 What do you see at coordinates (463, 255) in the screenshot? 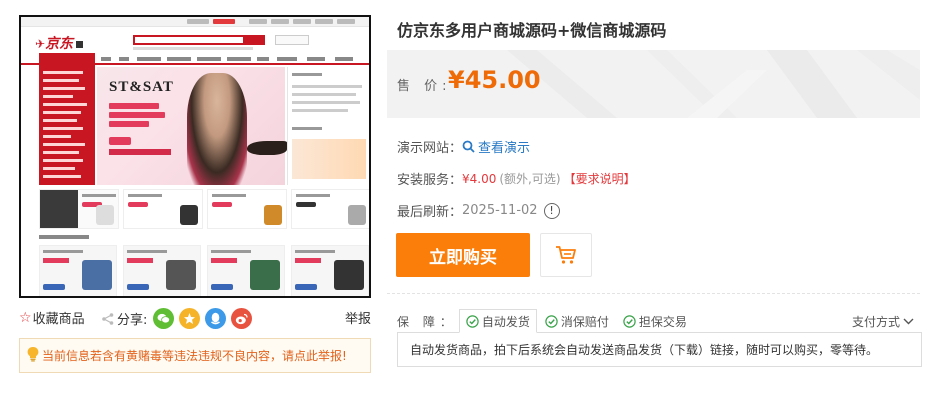
I see `buy-now-button: 立即购买` at bounding box center [463, 255].